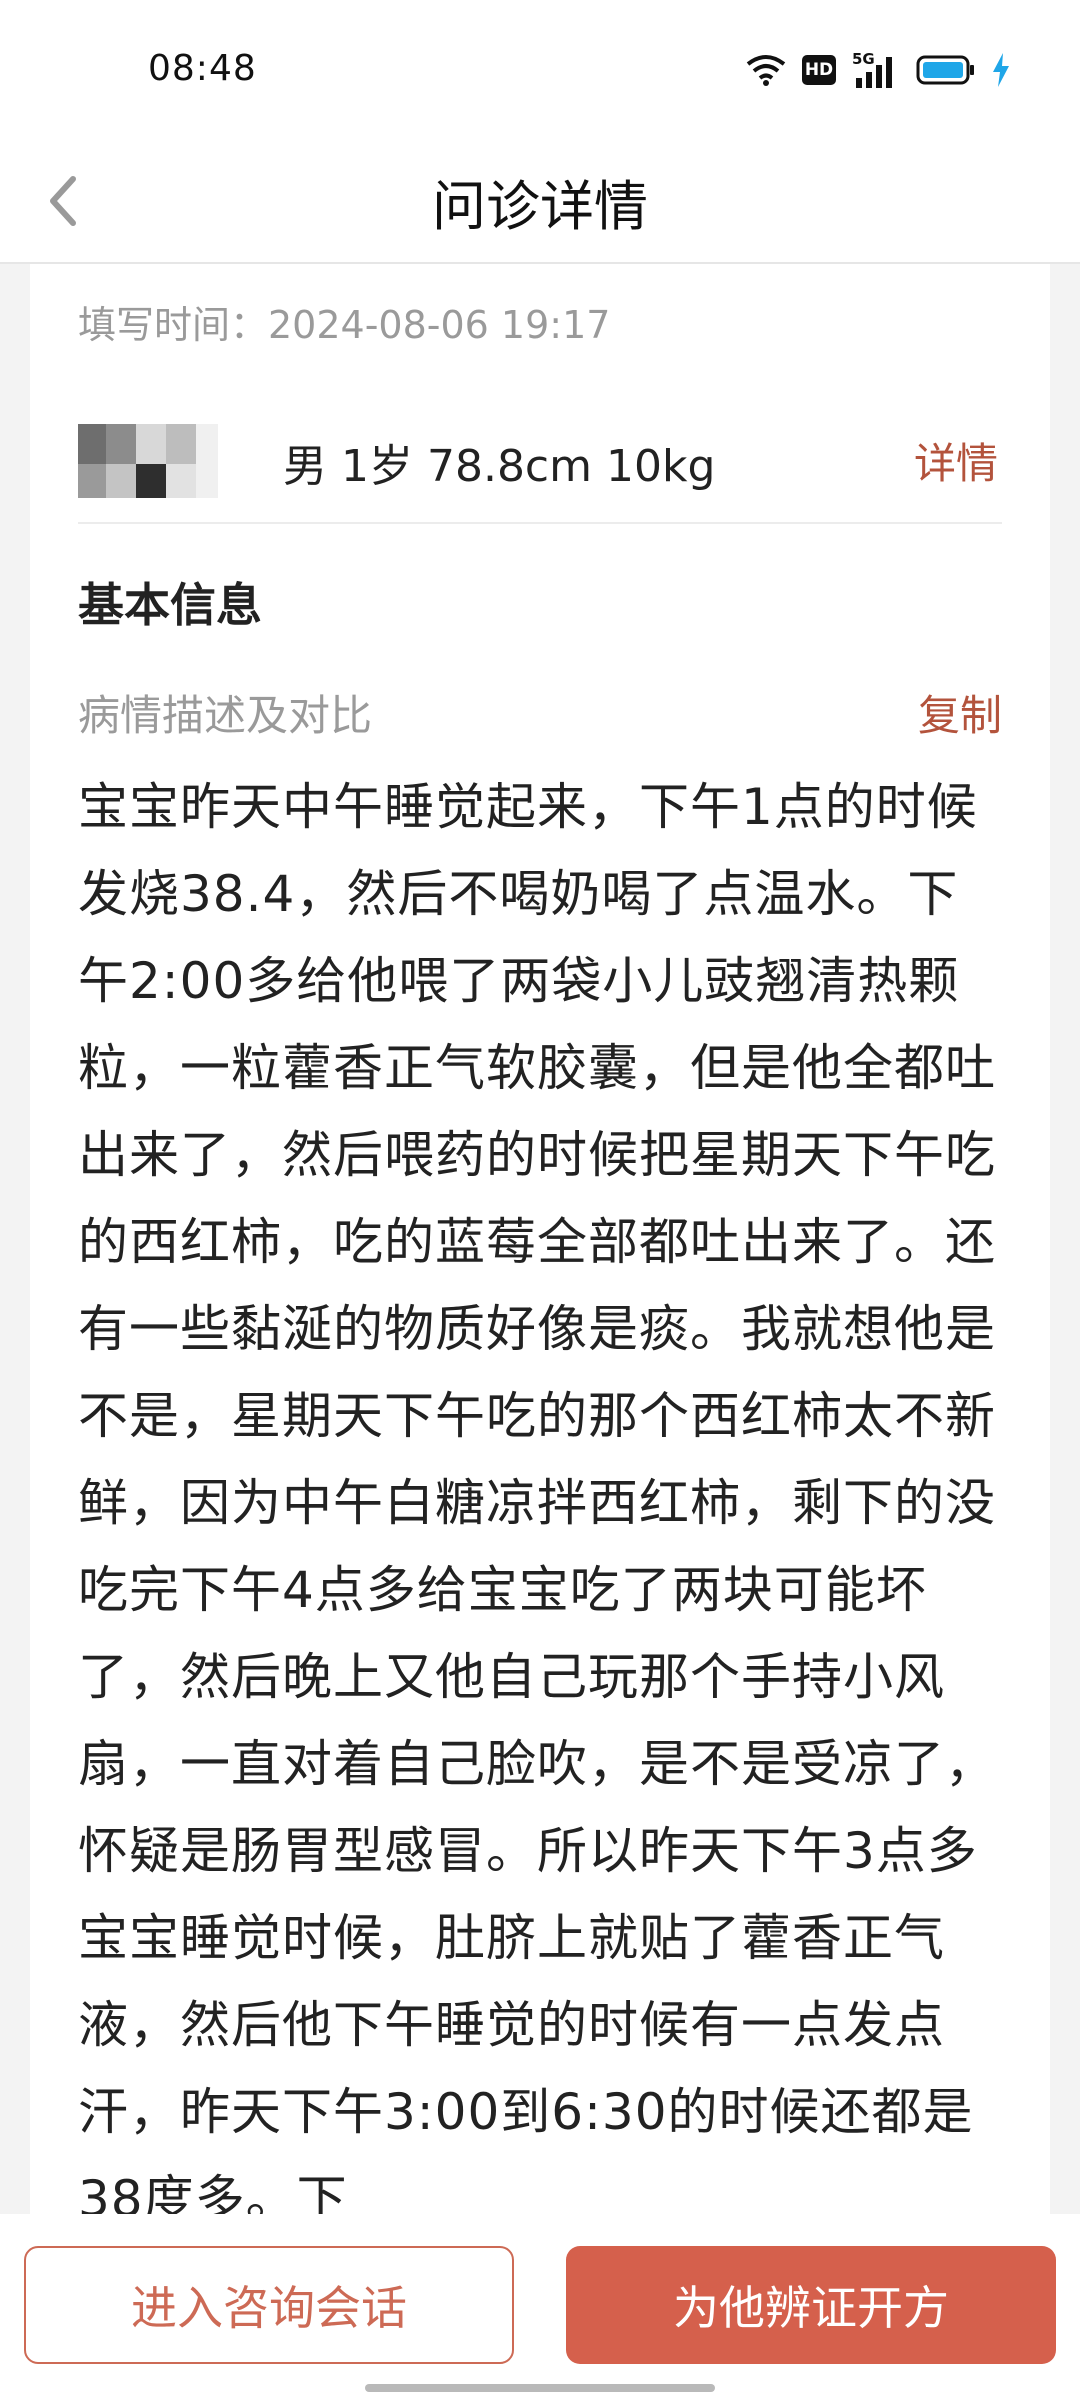  What do you see at coordinates (540, 2388) in the screenshot?
I see `home-indicator` at bounding box center [540, 2388].